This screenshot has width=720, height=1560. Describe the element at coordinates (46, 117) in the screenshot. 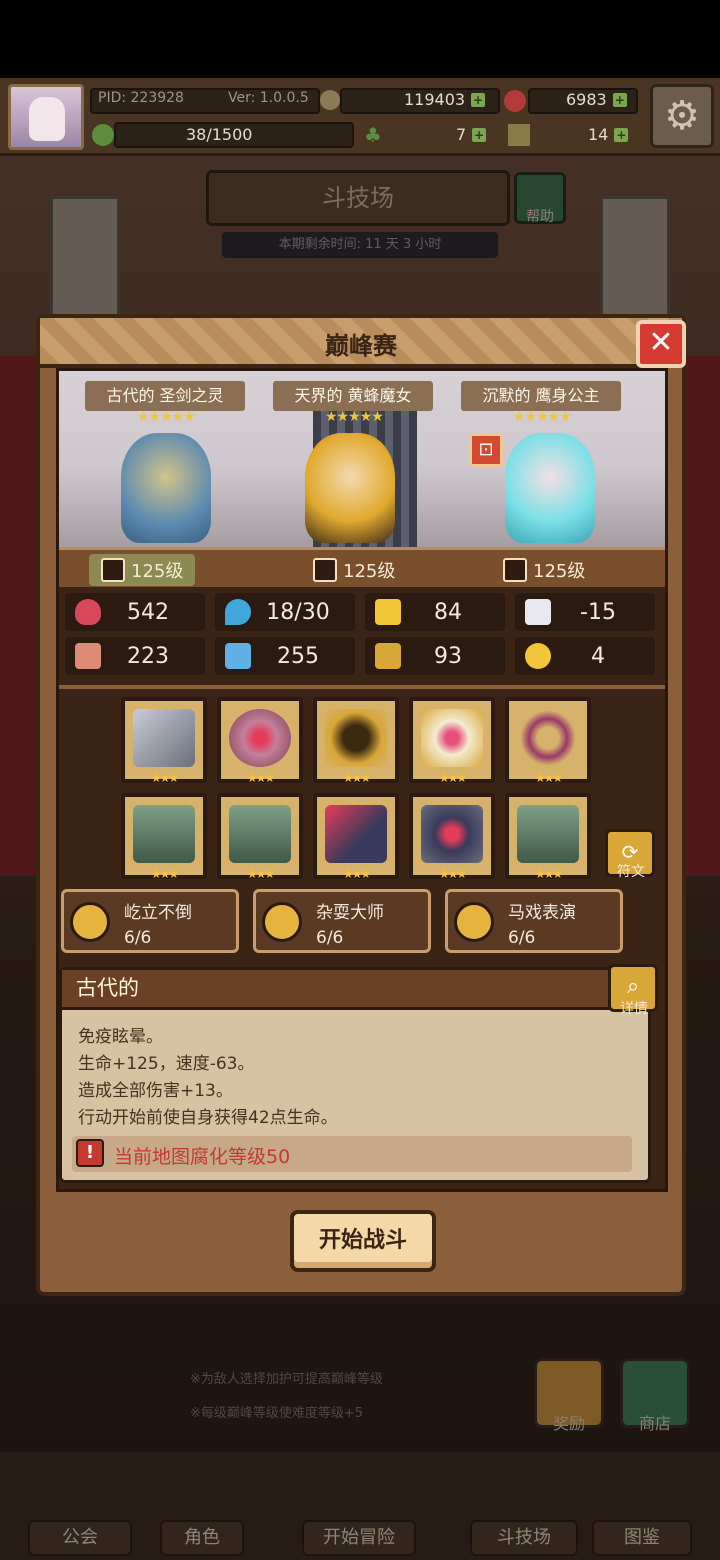

I see `player-avatar` at that location.